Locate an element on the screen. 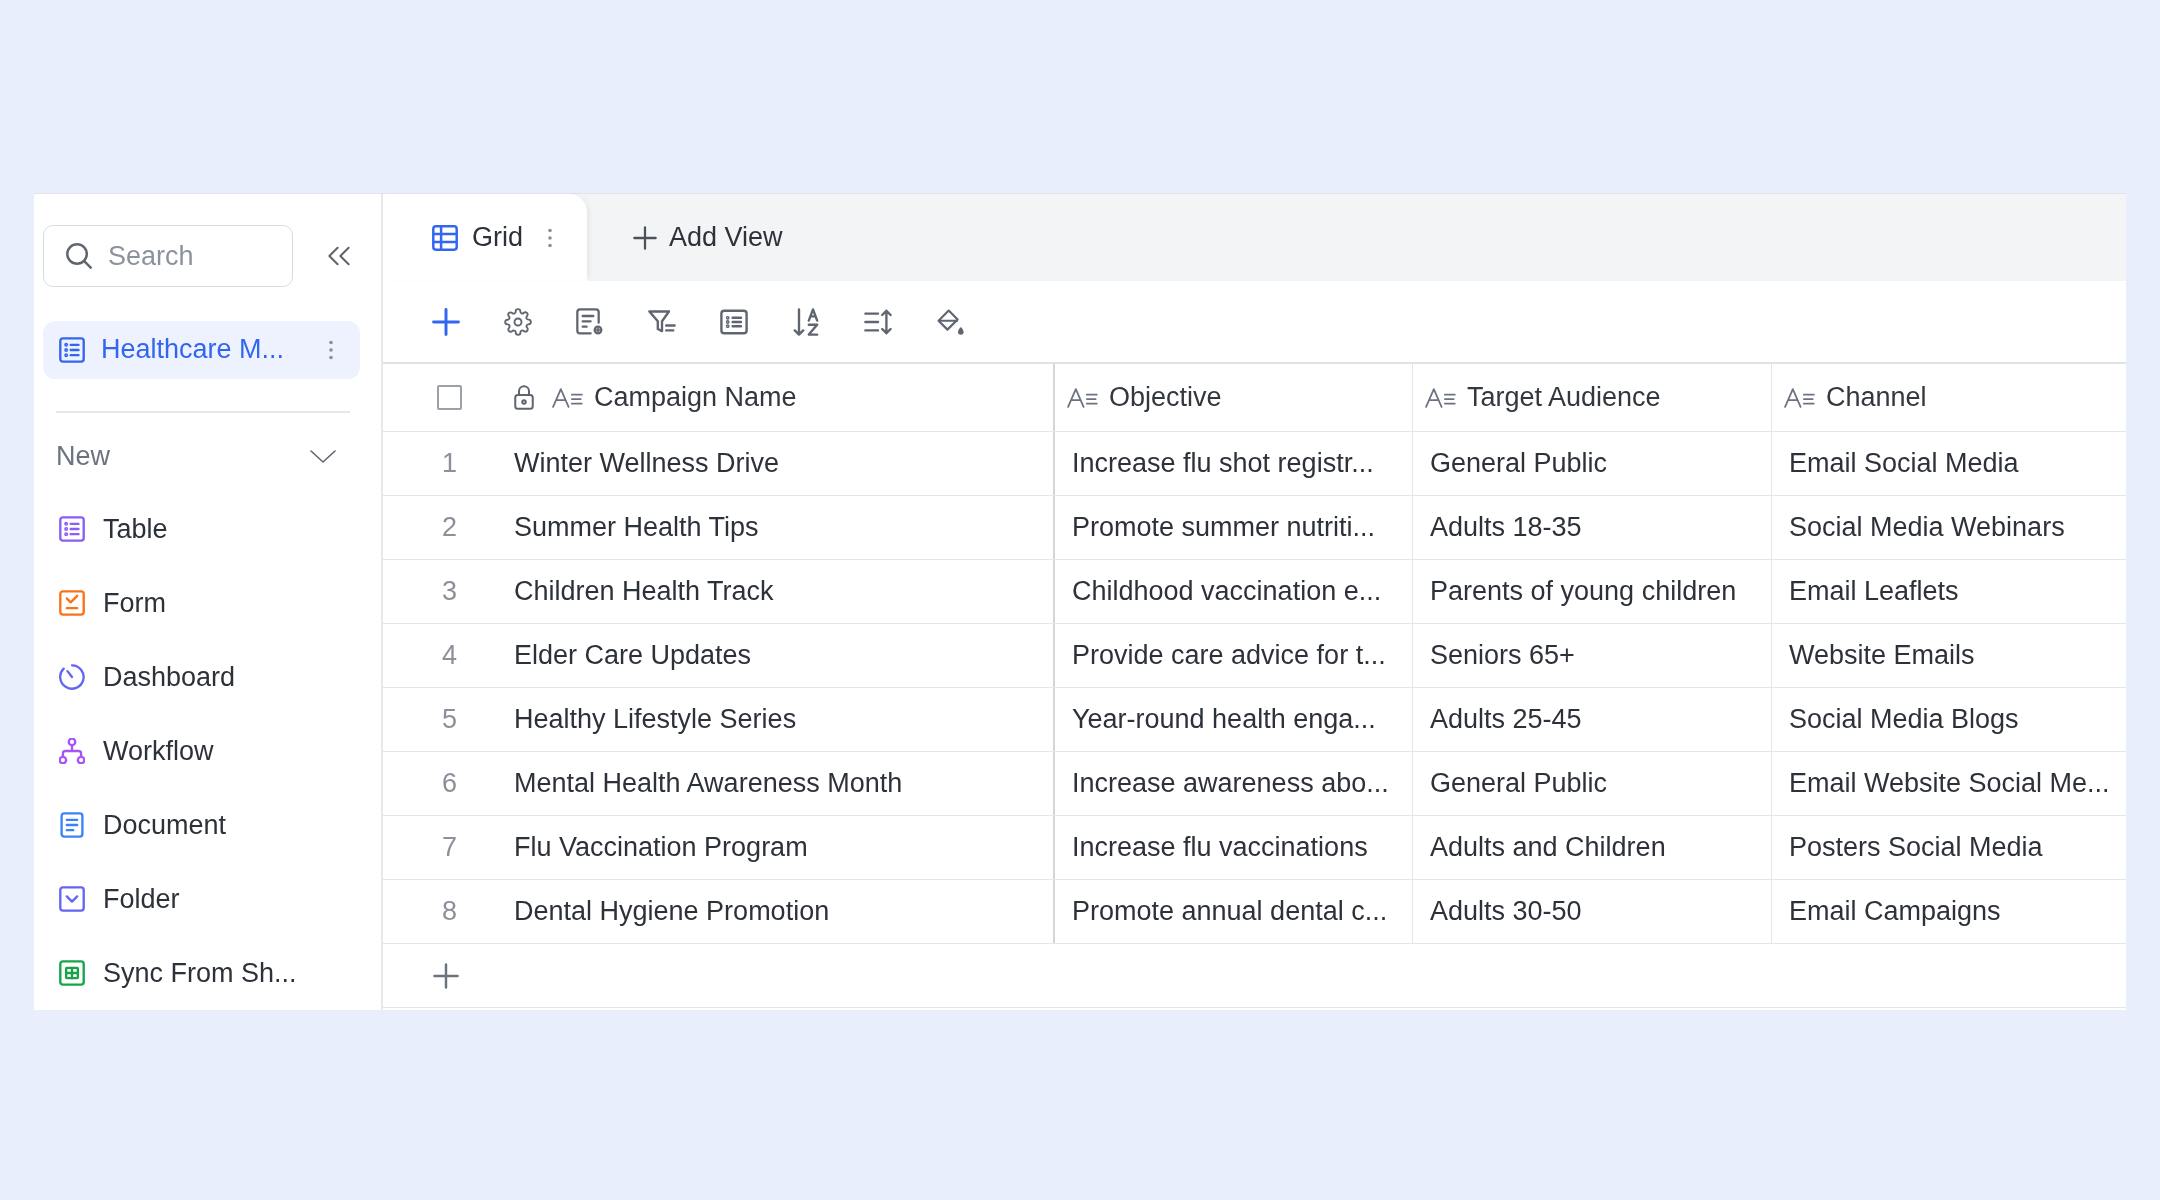  table-cell-text: Posters Social Media is located at coordinates (1916, 847).